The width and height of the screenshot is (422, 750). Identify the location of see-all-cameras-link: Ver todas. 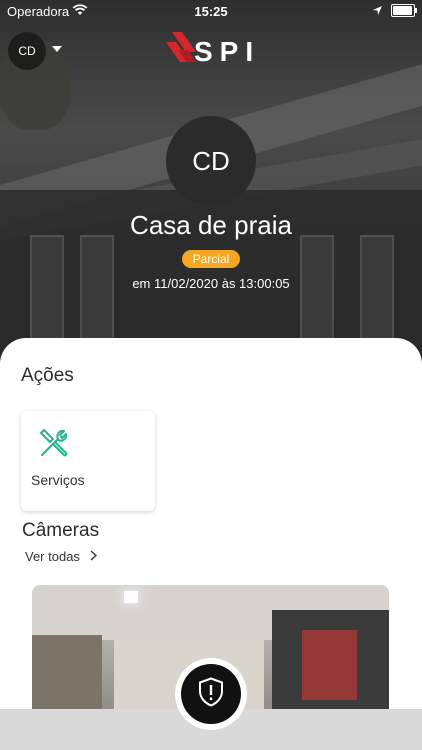
(61, 556).